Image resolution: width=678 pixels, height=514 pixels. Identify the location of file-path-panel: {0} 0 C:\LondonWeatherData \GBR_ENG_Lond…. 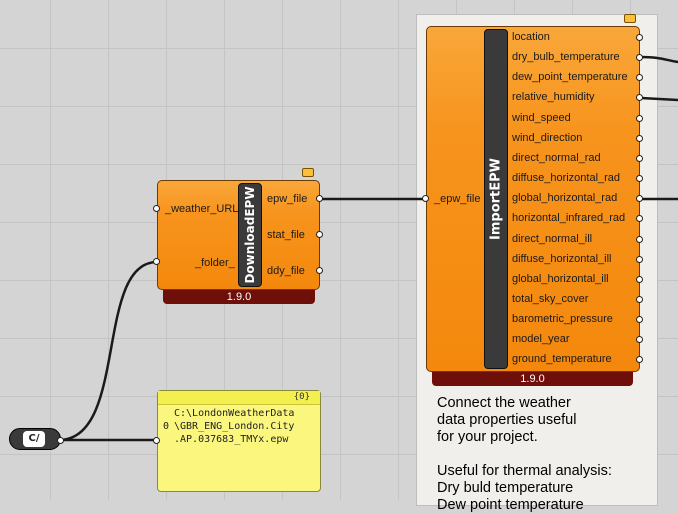
(239, 441).